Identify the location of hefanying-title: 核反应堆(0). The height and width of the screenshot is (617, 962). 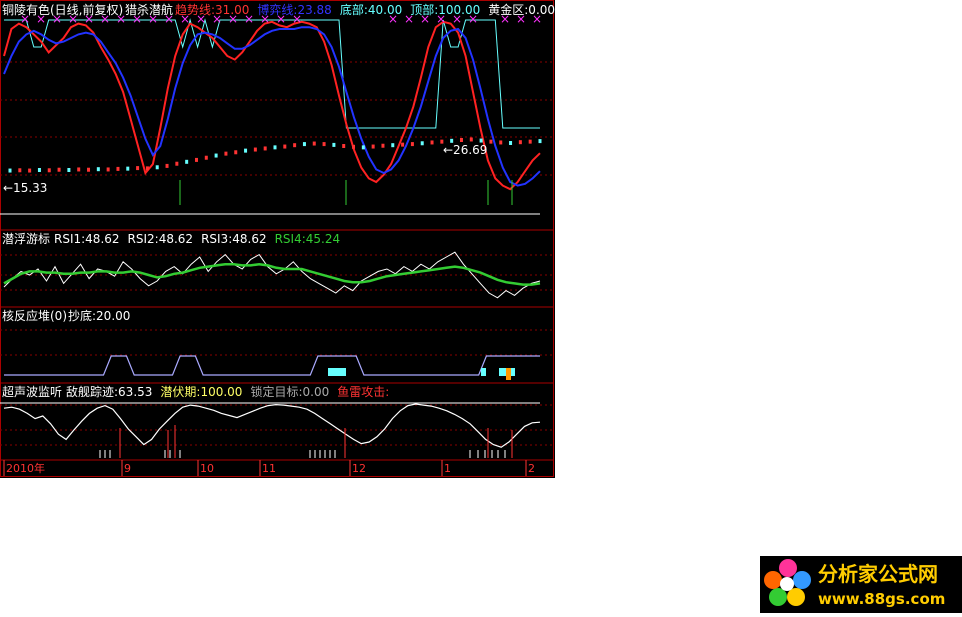
(34, 315).